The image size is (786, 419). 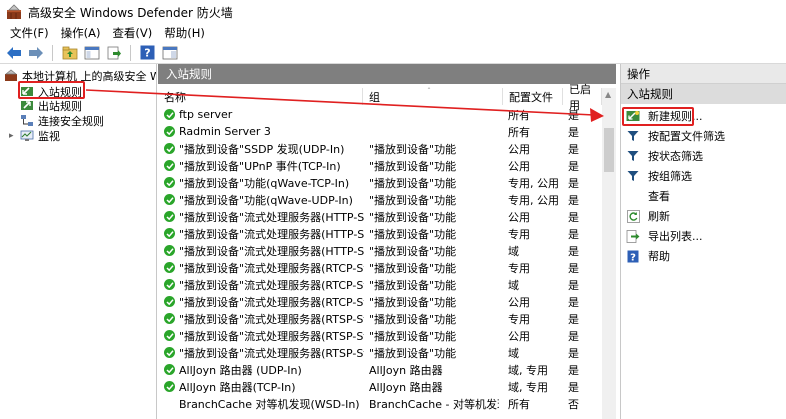 I want to click on table-row: "播放到设备"功能(qWave-TCP-In) "播放到设备"功能 专用, 公用是, so click(x=380, y=182).